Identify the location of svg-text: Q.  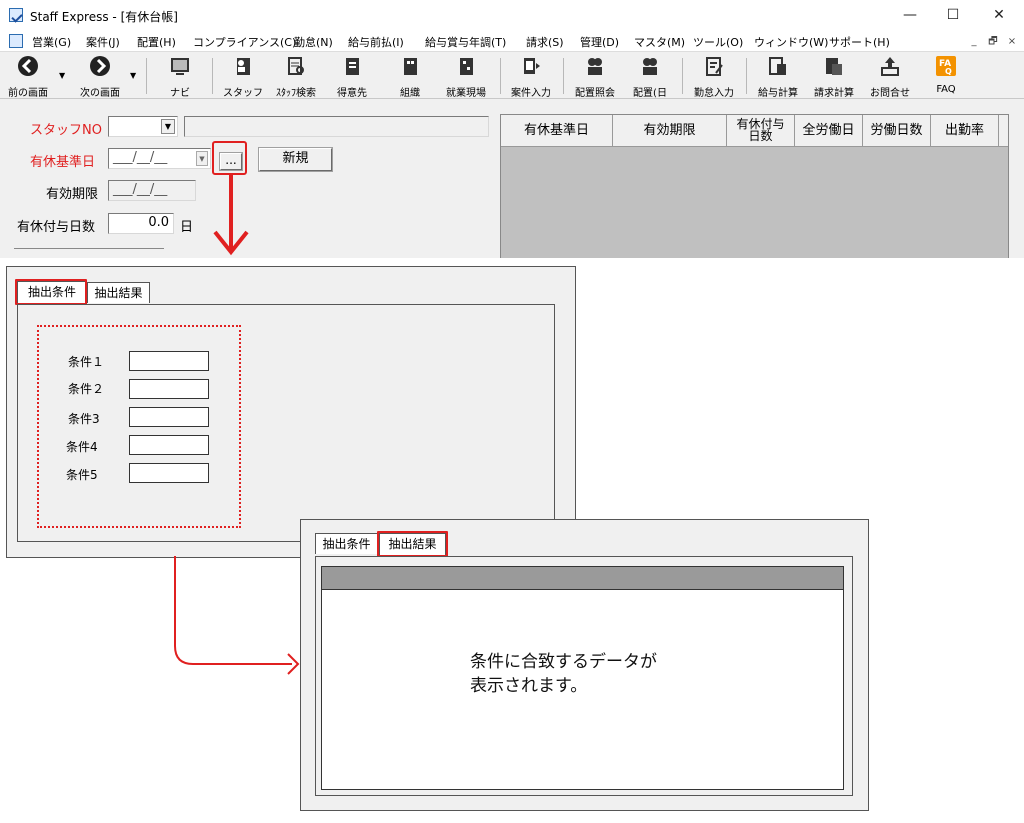
(948, 71).